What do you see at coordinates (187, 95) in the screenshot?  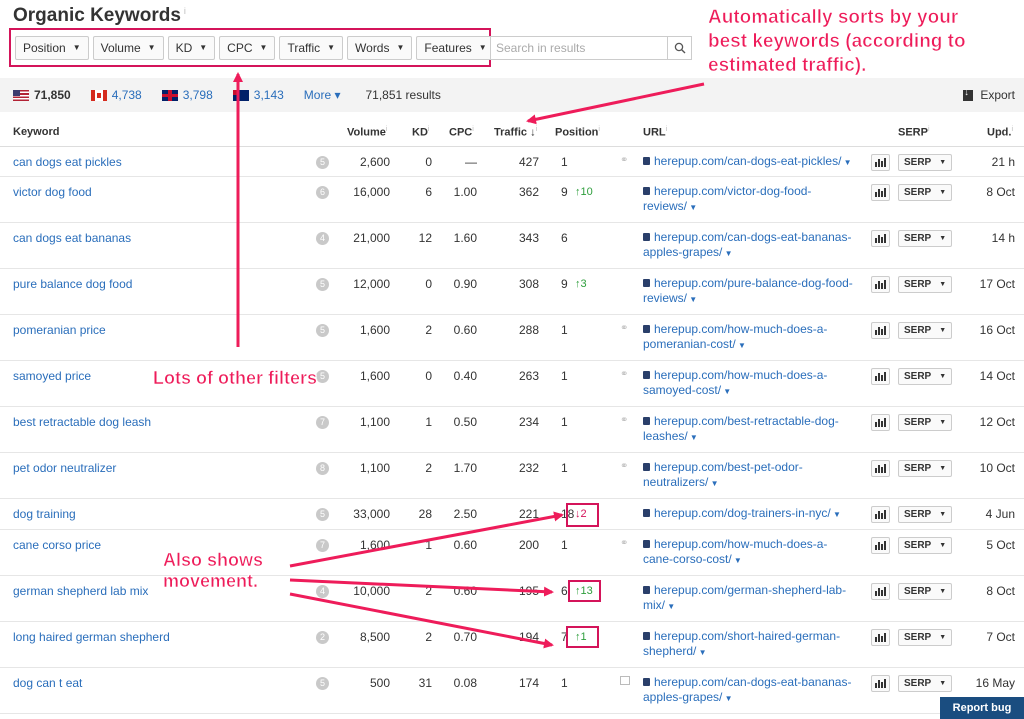 I see `country-tab: 3,798` at bounding box center [187, 95].